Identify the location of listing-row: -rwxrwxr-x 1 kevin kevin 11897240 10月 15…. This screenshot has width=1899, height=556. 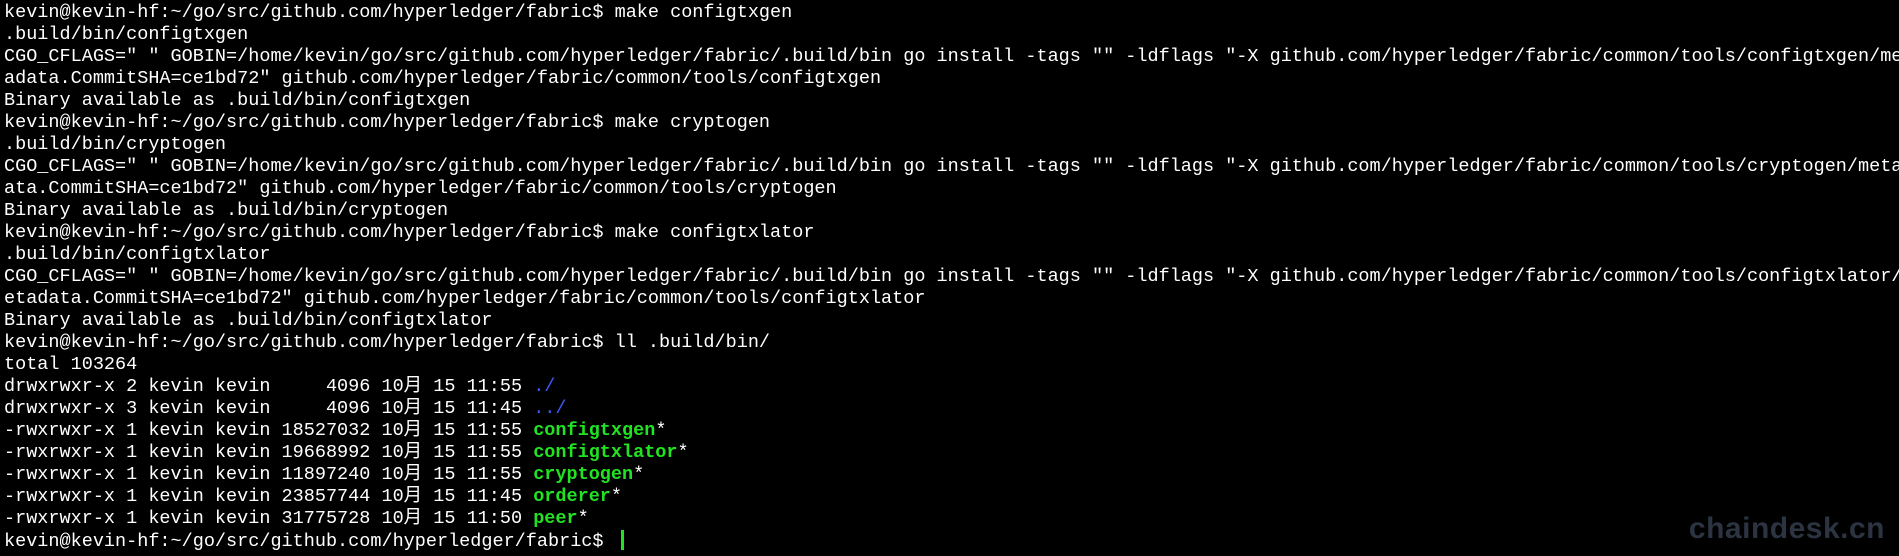
(949, 475).